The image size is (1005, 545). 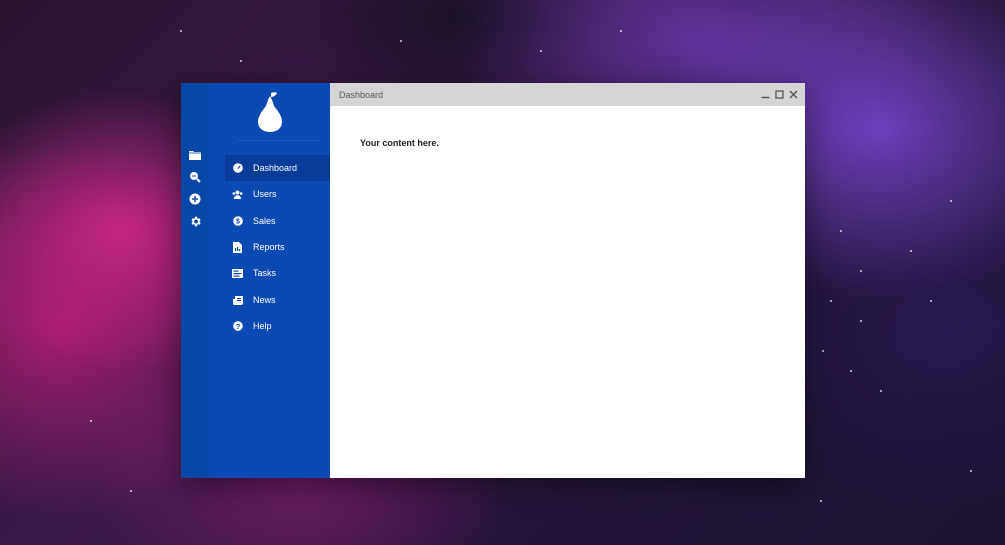 What do you see at coordinates (195, 177) in the screenshot?
I see `zoom-icon` at bounding box center [195, 177].